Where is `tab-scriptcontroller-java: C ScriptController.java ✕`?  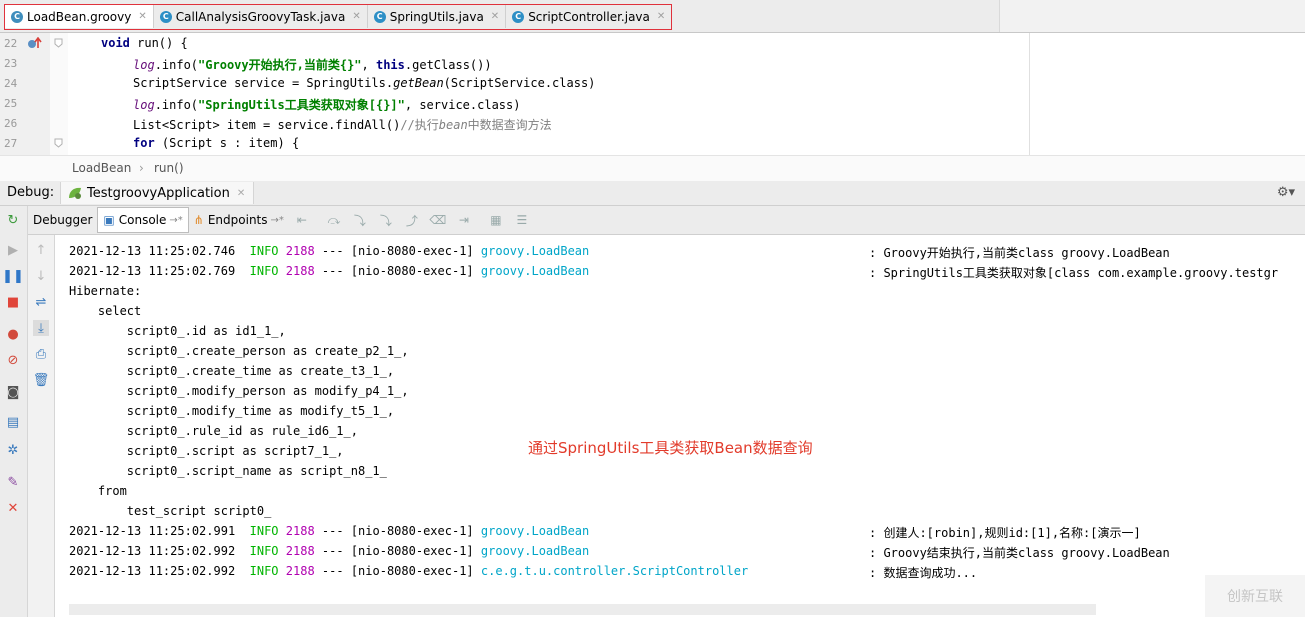
tab-scriptcontroller-java: C ScriptController.java ✕ is located at coordinates (588, 16).